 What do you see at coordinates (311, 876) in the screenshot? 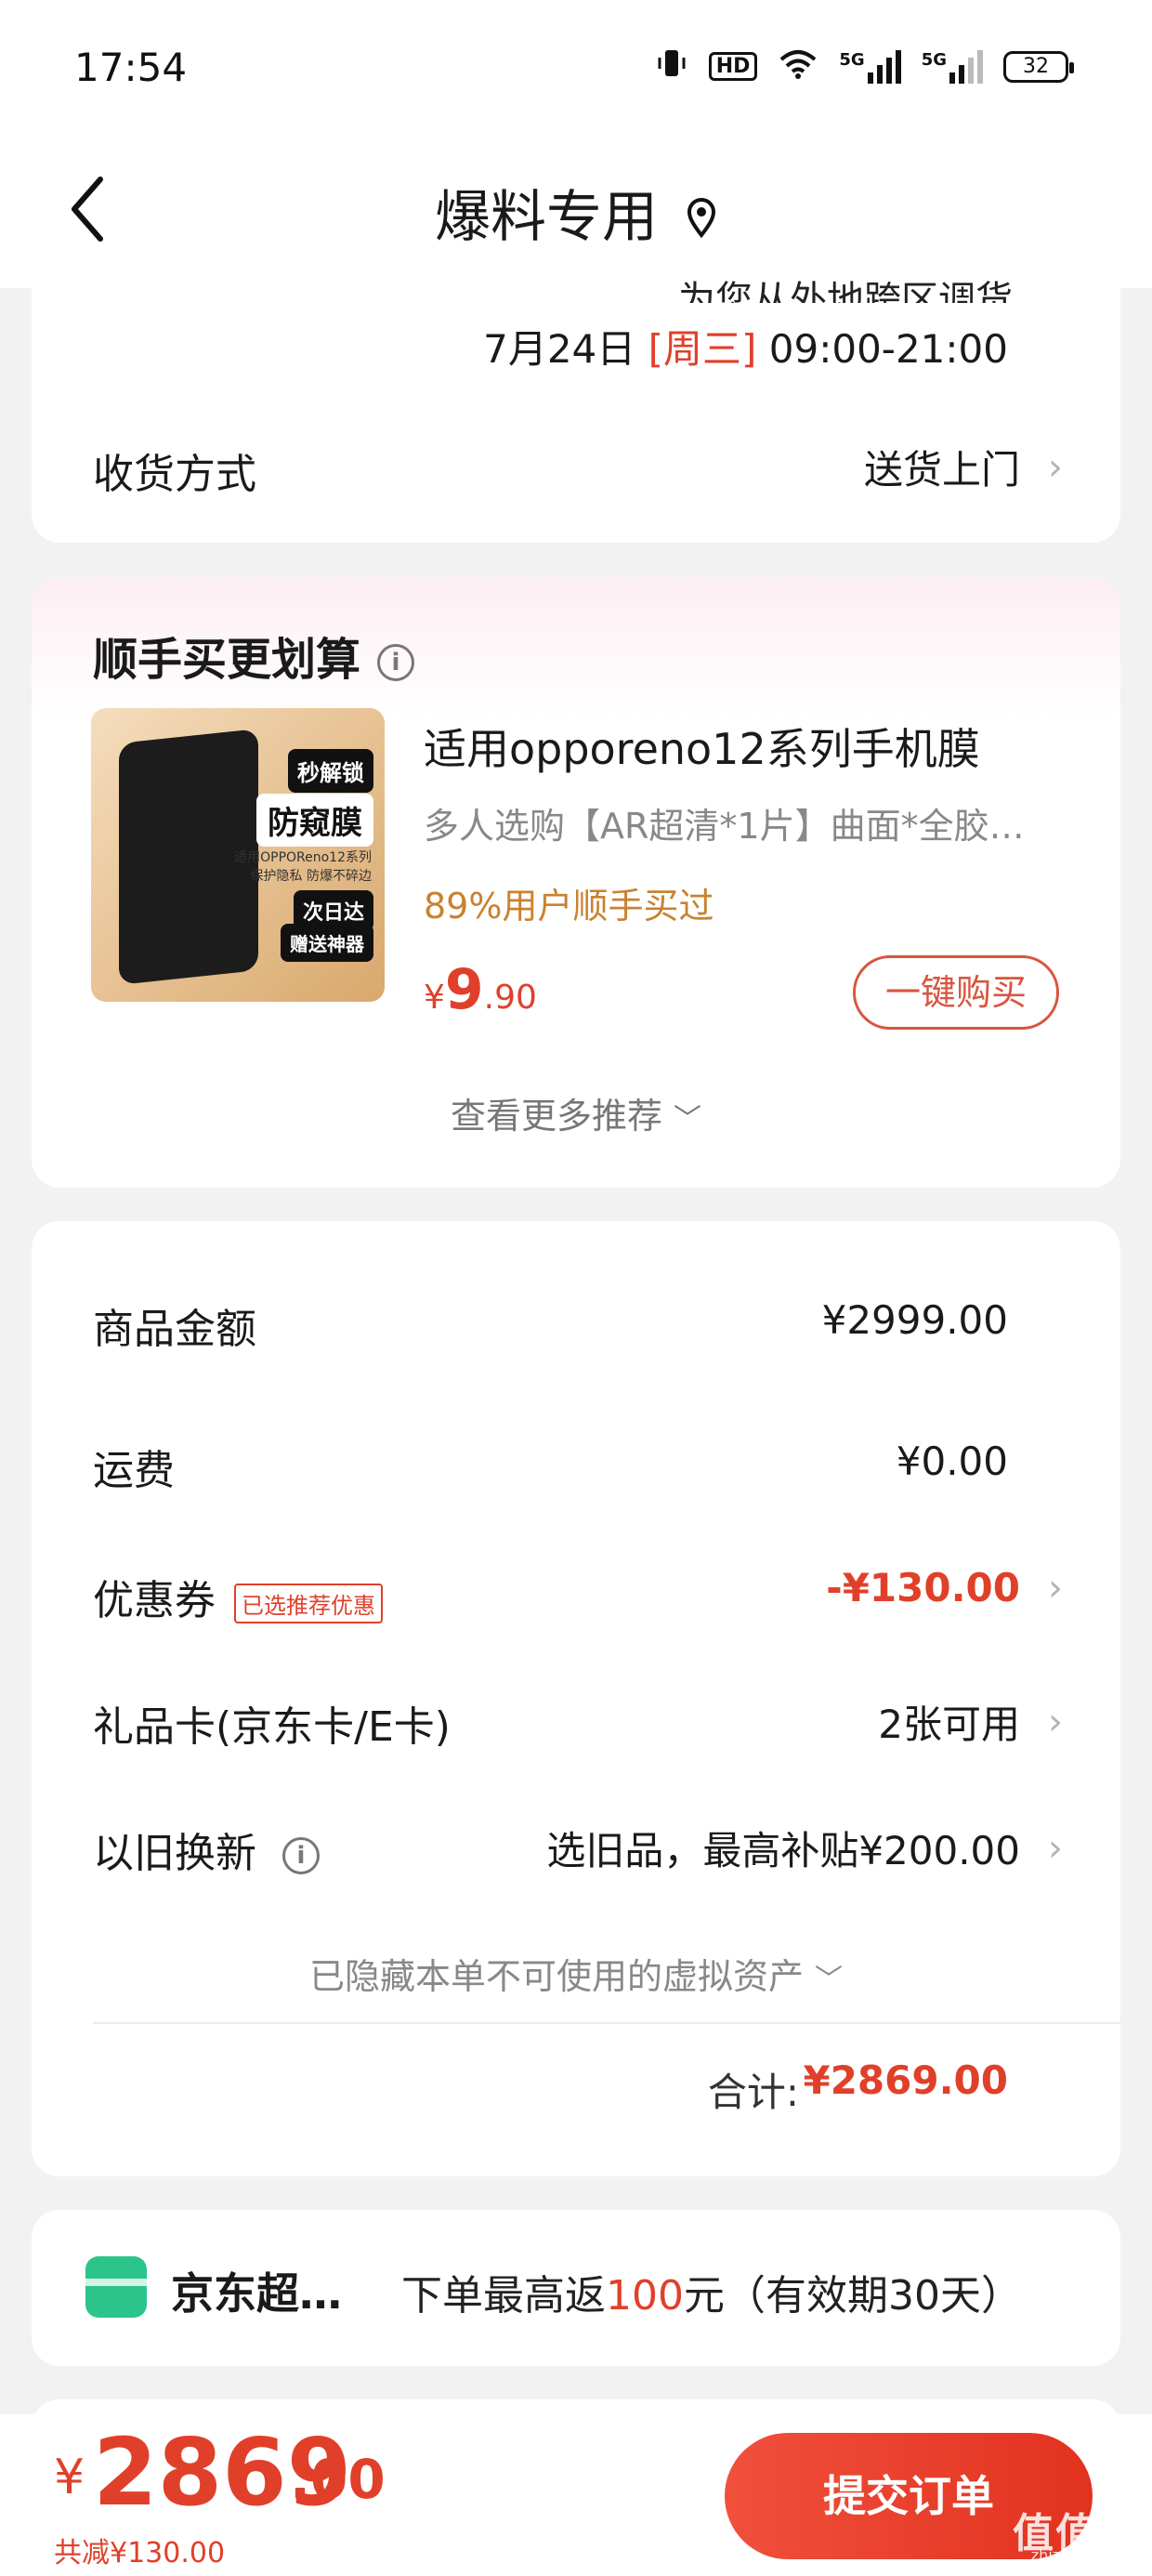
I see `image-line-2: 保护隐私 防爆不碎边` at bounding box center [311, 876].